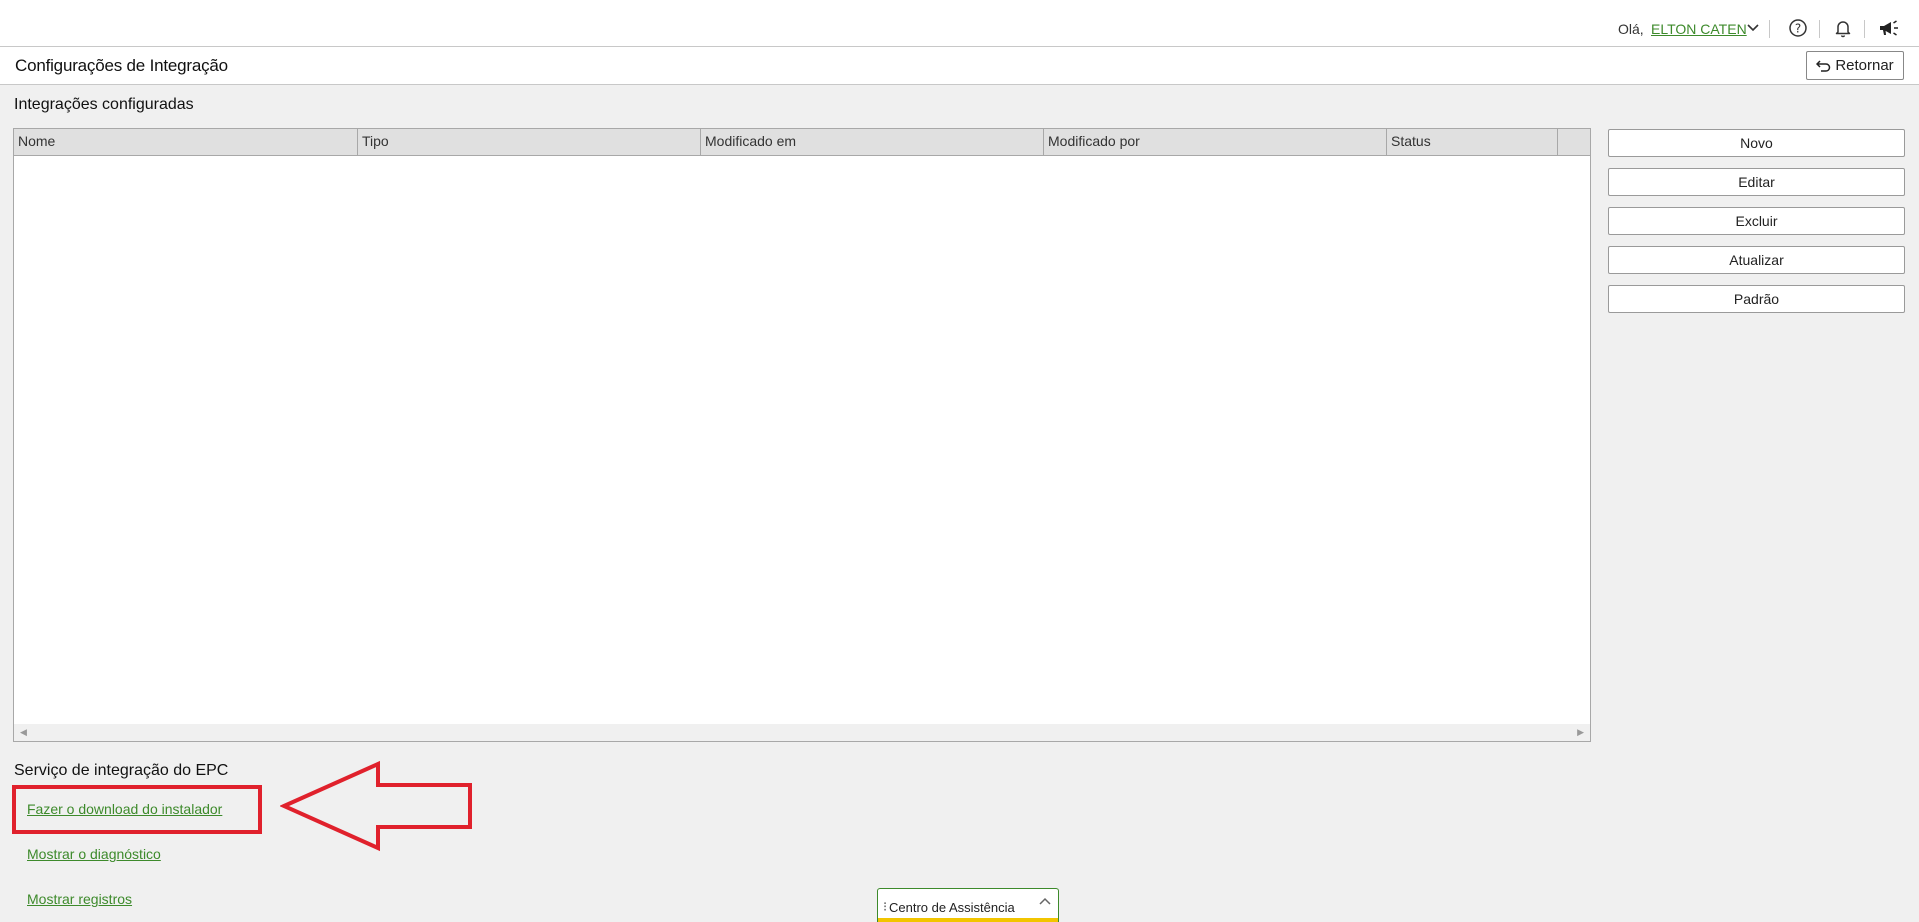  What do you see at coordinates (952, 907) in the screenshot?
I see `assistance-center-label: Centro de Assistência` at bounding box center [952, 907].